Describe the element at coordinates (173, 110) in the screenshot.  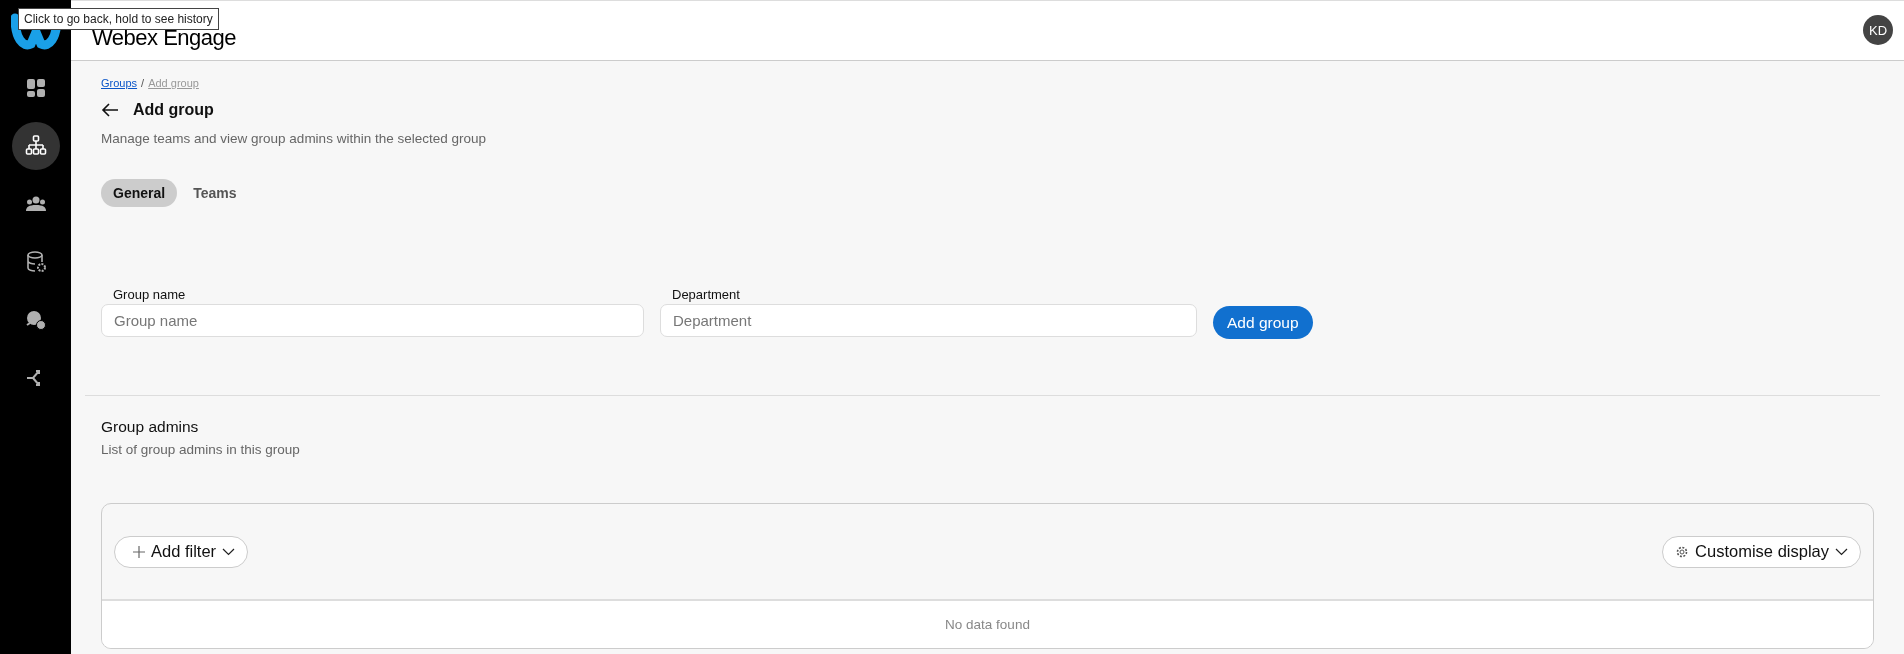
I see `page-title: Add group` at that location.